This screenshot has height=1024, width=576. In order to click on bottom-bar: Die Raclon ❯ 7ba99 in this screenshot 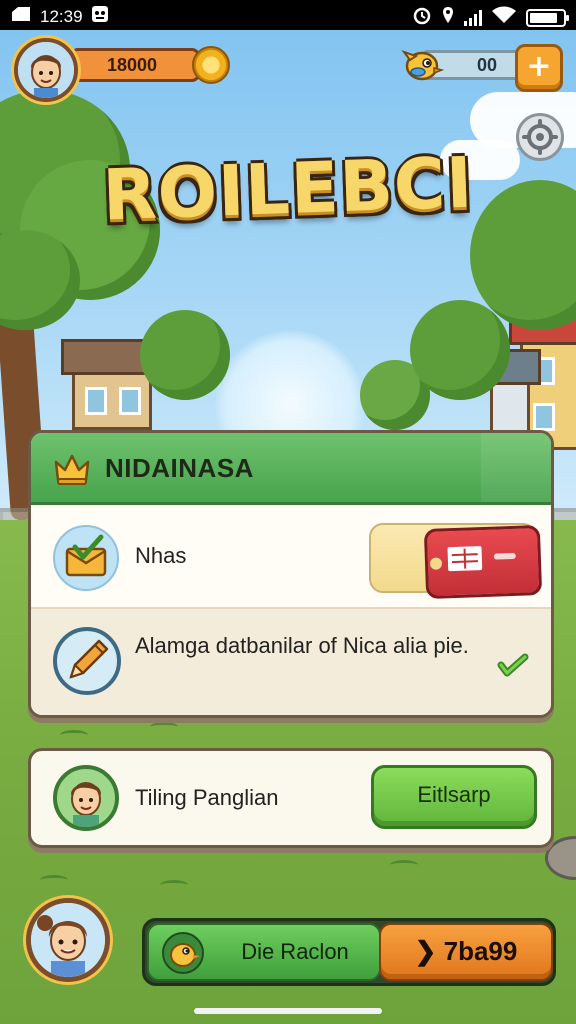, I will do `click(349, 952)`.